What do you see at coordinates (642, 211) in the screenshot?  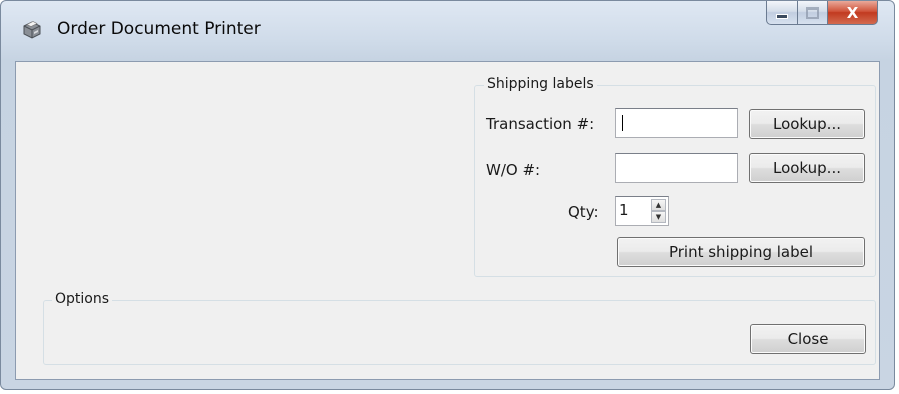 I see `qty-stepper: 1 ▲ ▼` at bounding box center [642, 211].